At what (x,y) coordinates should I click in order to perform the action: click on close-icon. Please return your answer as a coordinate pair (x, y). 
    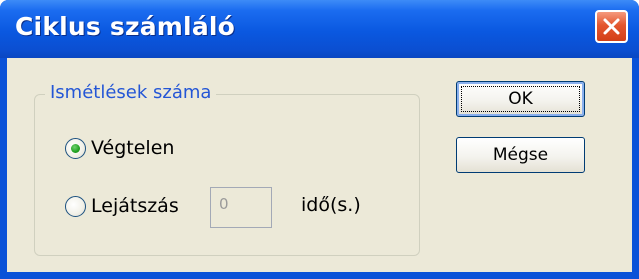
    Looking at the image, I should click on (611, 26).